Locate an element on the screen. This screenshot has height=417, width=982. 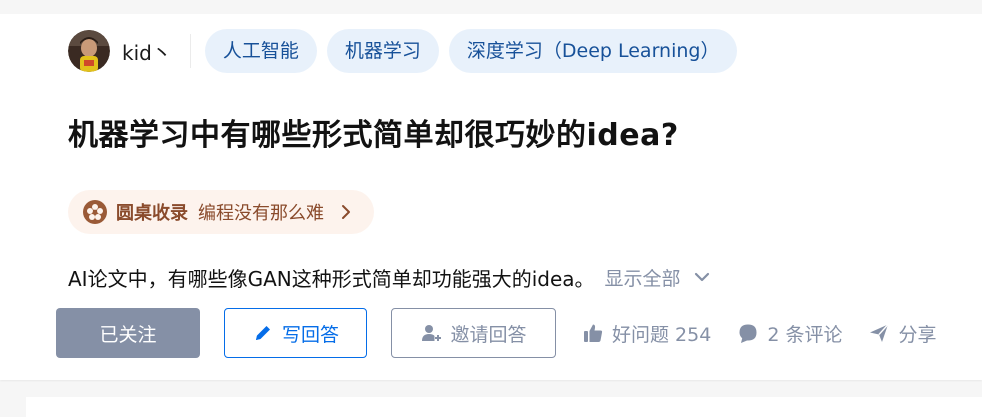
avatar-icon is located at coordinates (89, 51).